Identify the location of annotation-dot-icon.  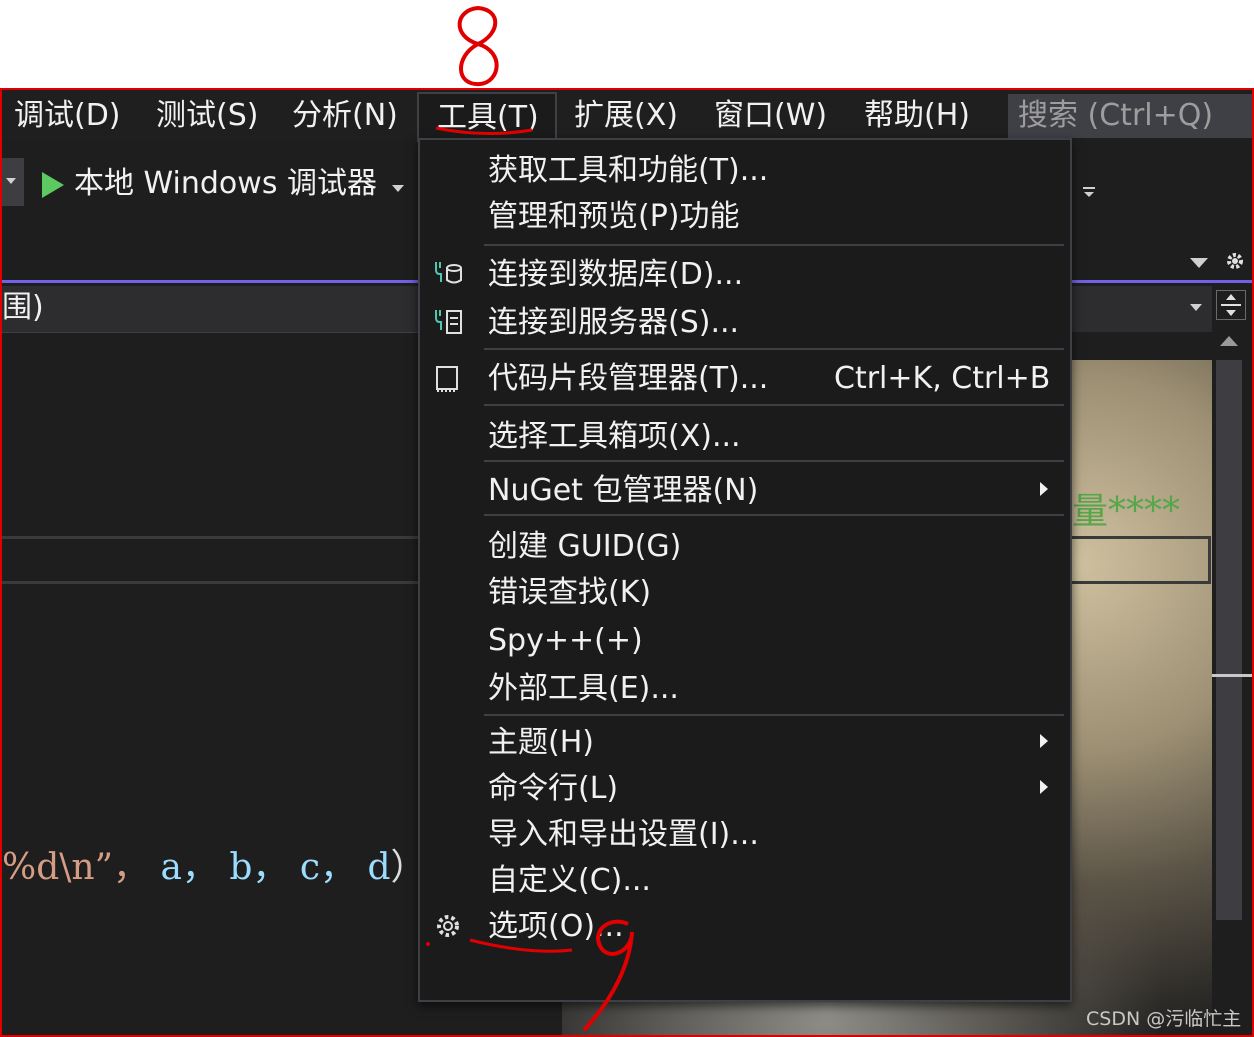
(428, 944).